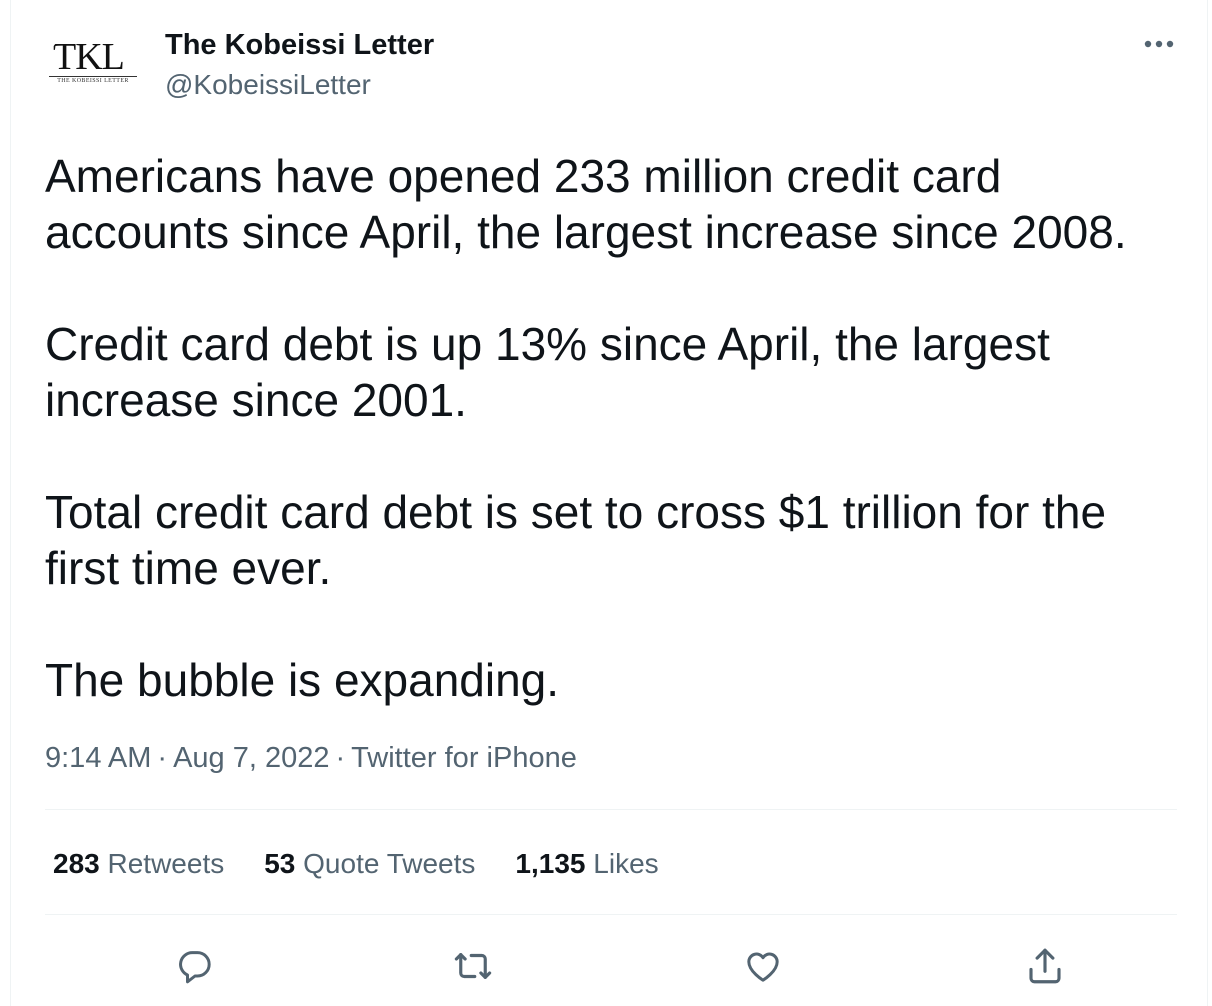 This screenshot has height=1006, width=1212. Describe the element at coordinates (389, 863) in the screenshot. I see `quote-tweets-label: Quote Tweets` at that location.